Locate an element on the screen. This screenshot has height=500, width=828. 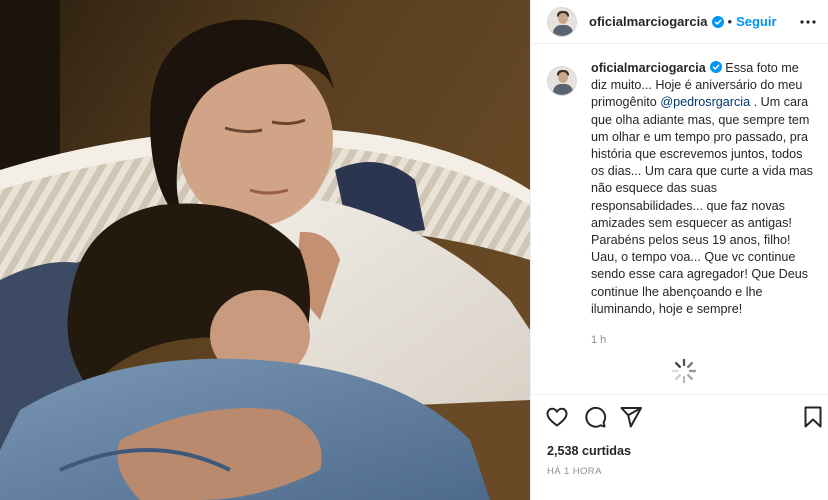
post-header: oficialmarciogarcia • Seguir is located at coordinates (679, 22).